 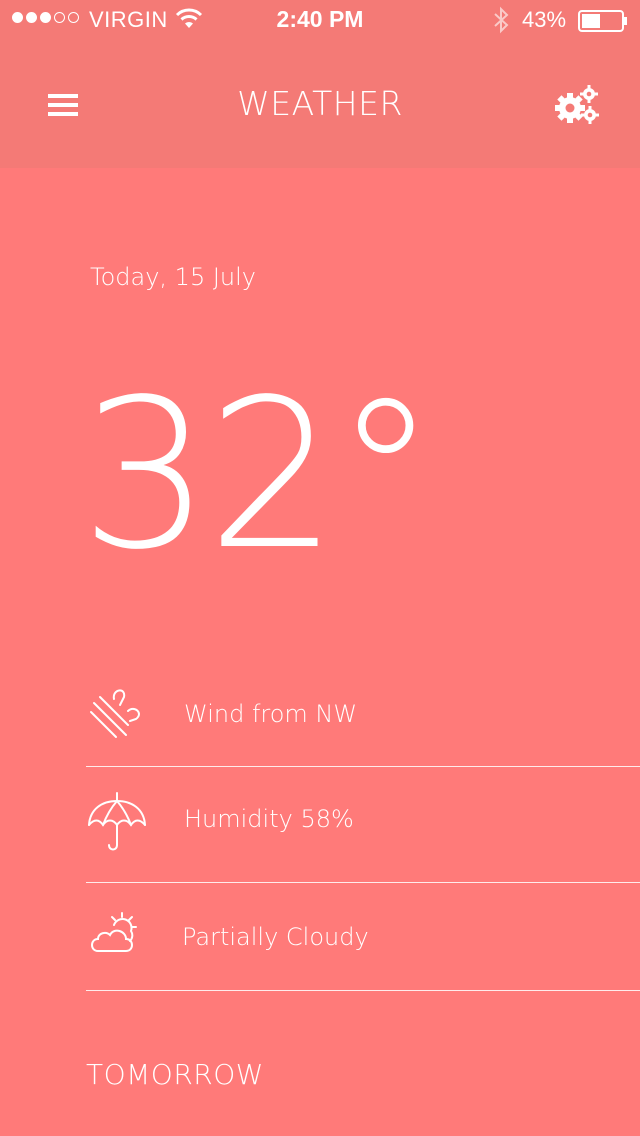 What do you see at coordinates (275, 937) in the screenshot?
I see `sky-condition-label: Partially Cloudy` at bounding box center [275, 937].